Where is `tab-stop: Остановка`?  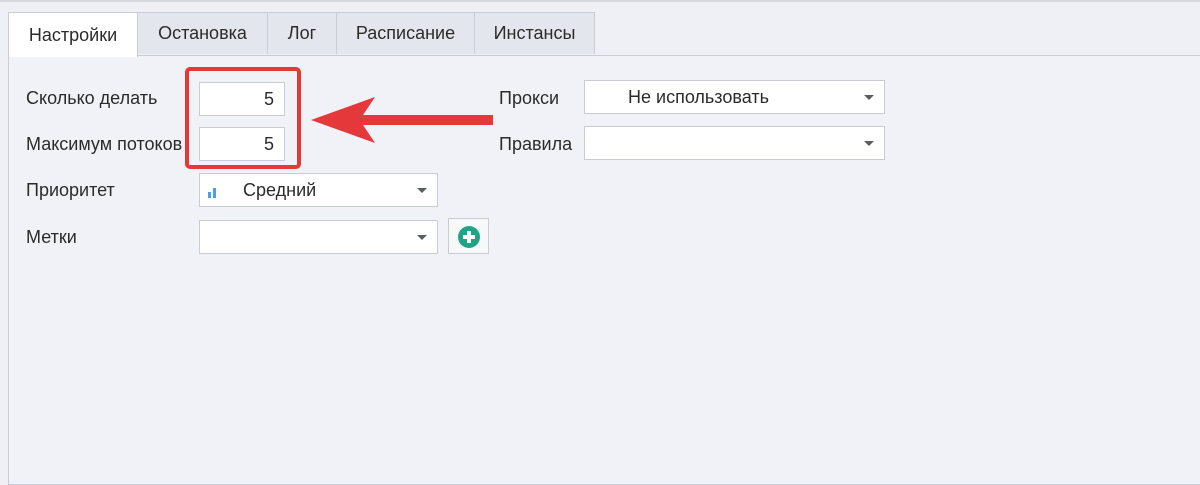 tab-stop: Остановка is located at coordinates (202, 33).